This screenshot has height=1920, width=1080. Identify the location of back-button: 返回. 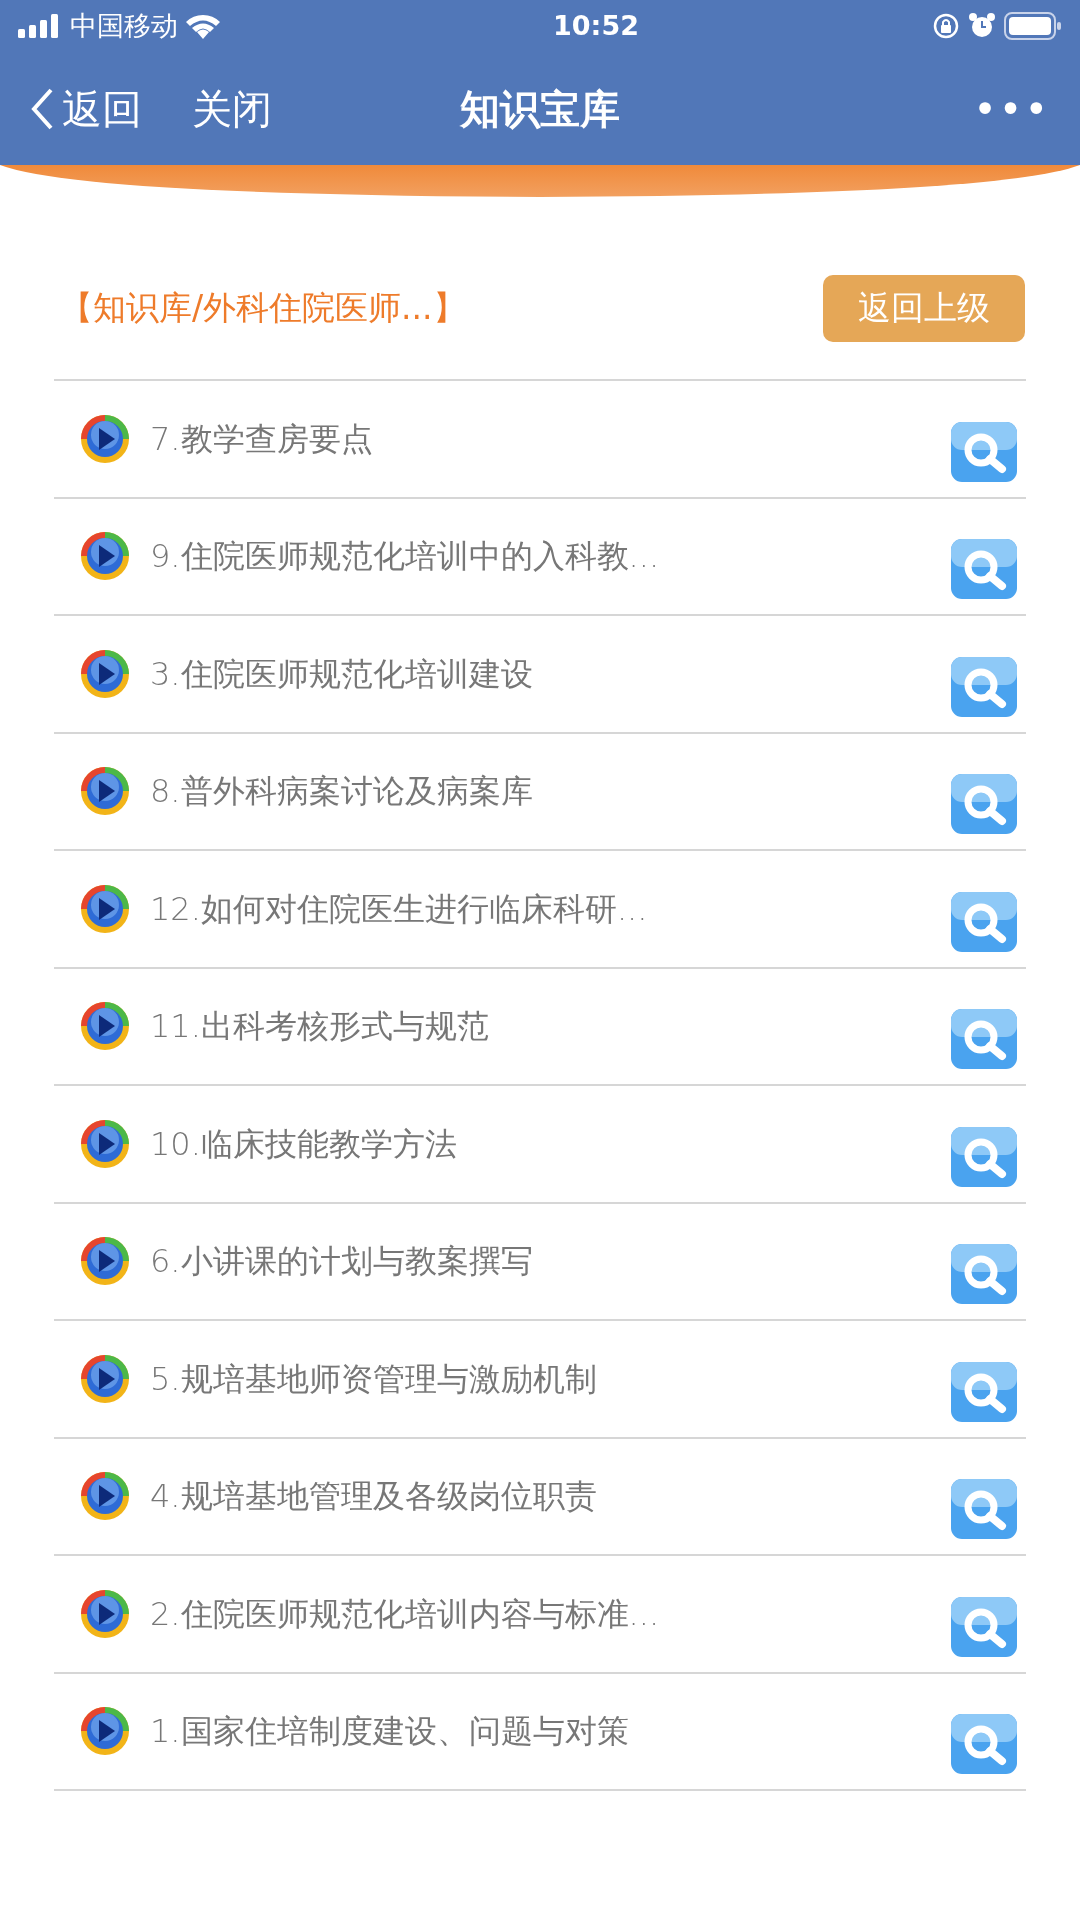
(86, 108).